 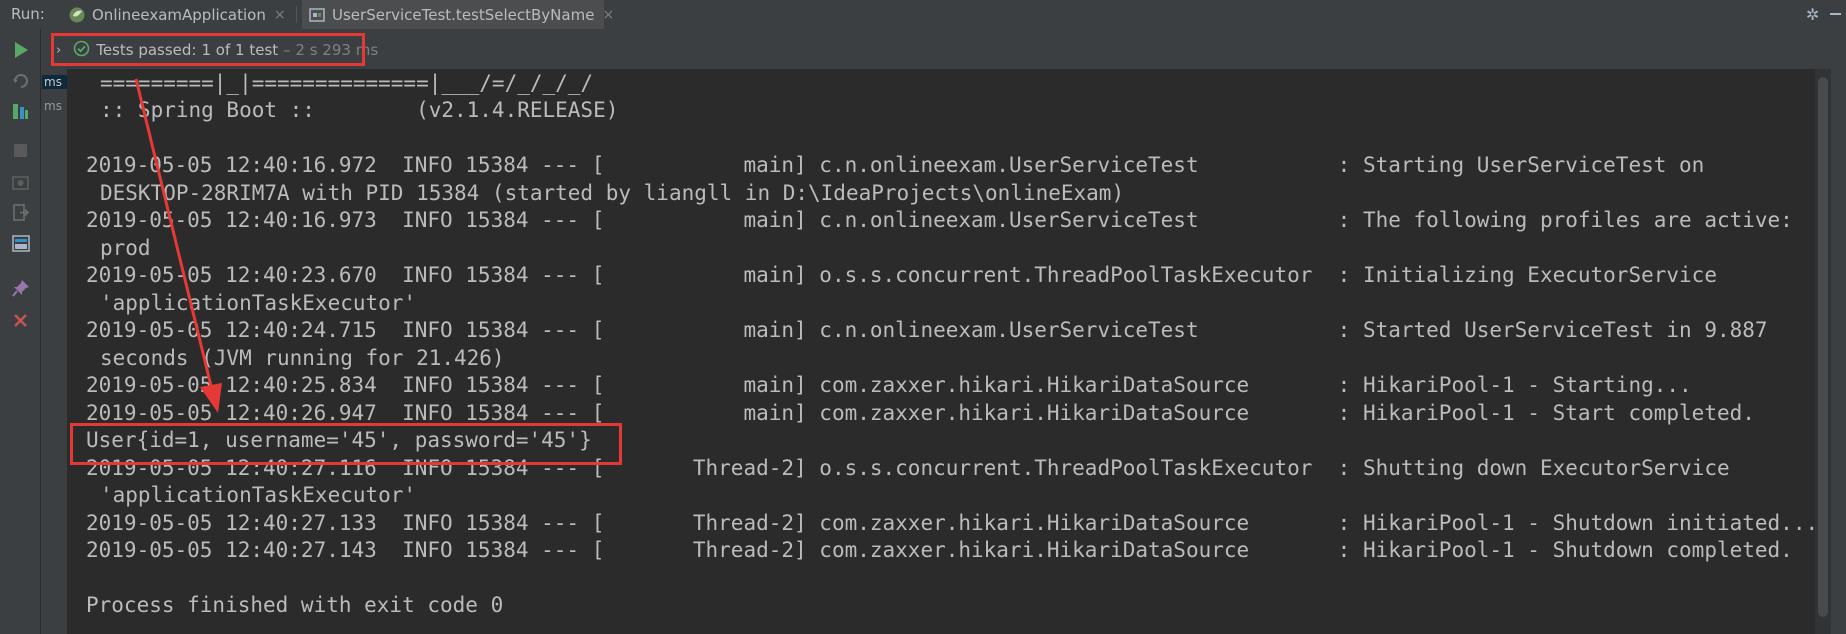 I want to click on toggle-tests-icon, so click(x=20, y=111).